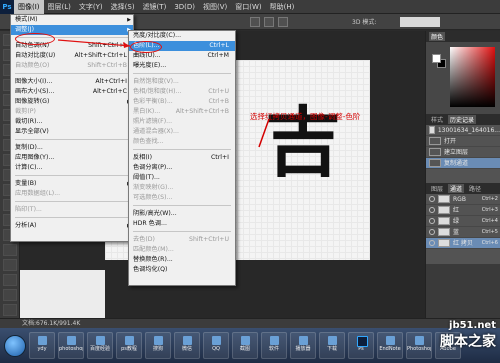  What do you see at coordinates (283, 21) in the screenshot?
I see `align-center-icon` at bounding box center [283, 21].